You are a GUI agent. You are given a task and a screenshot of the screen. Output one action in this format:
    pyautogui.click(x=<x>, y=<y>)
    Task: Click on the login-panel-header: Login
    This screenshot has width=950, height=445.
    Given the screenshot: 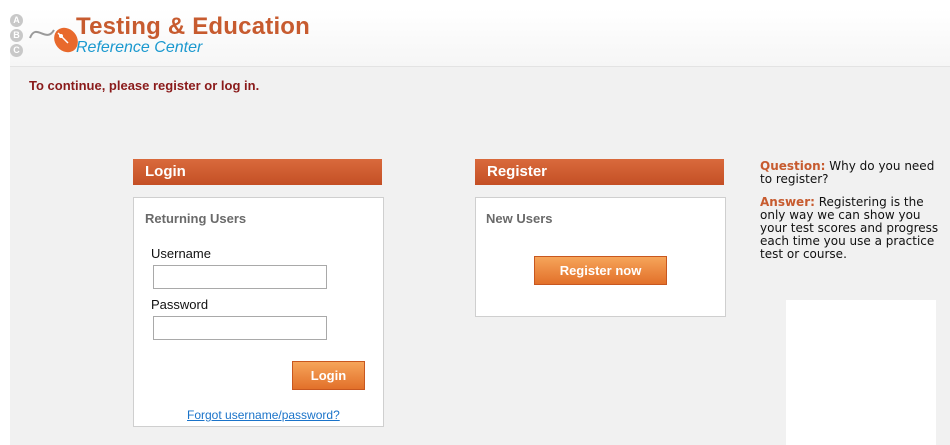 What is the action you would take?
    pyautogui.click(x=257, y=172)
    